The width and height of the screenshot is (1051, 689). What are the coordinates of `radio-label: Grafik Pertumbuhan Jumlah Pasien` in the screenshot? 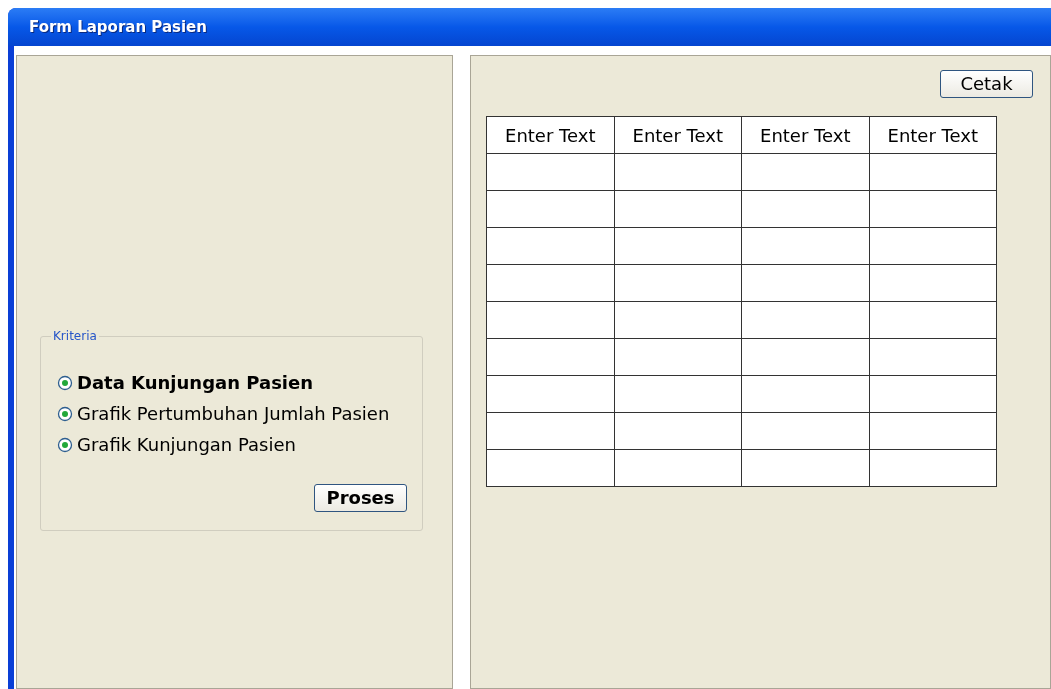 It's located at (233, 414).